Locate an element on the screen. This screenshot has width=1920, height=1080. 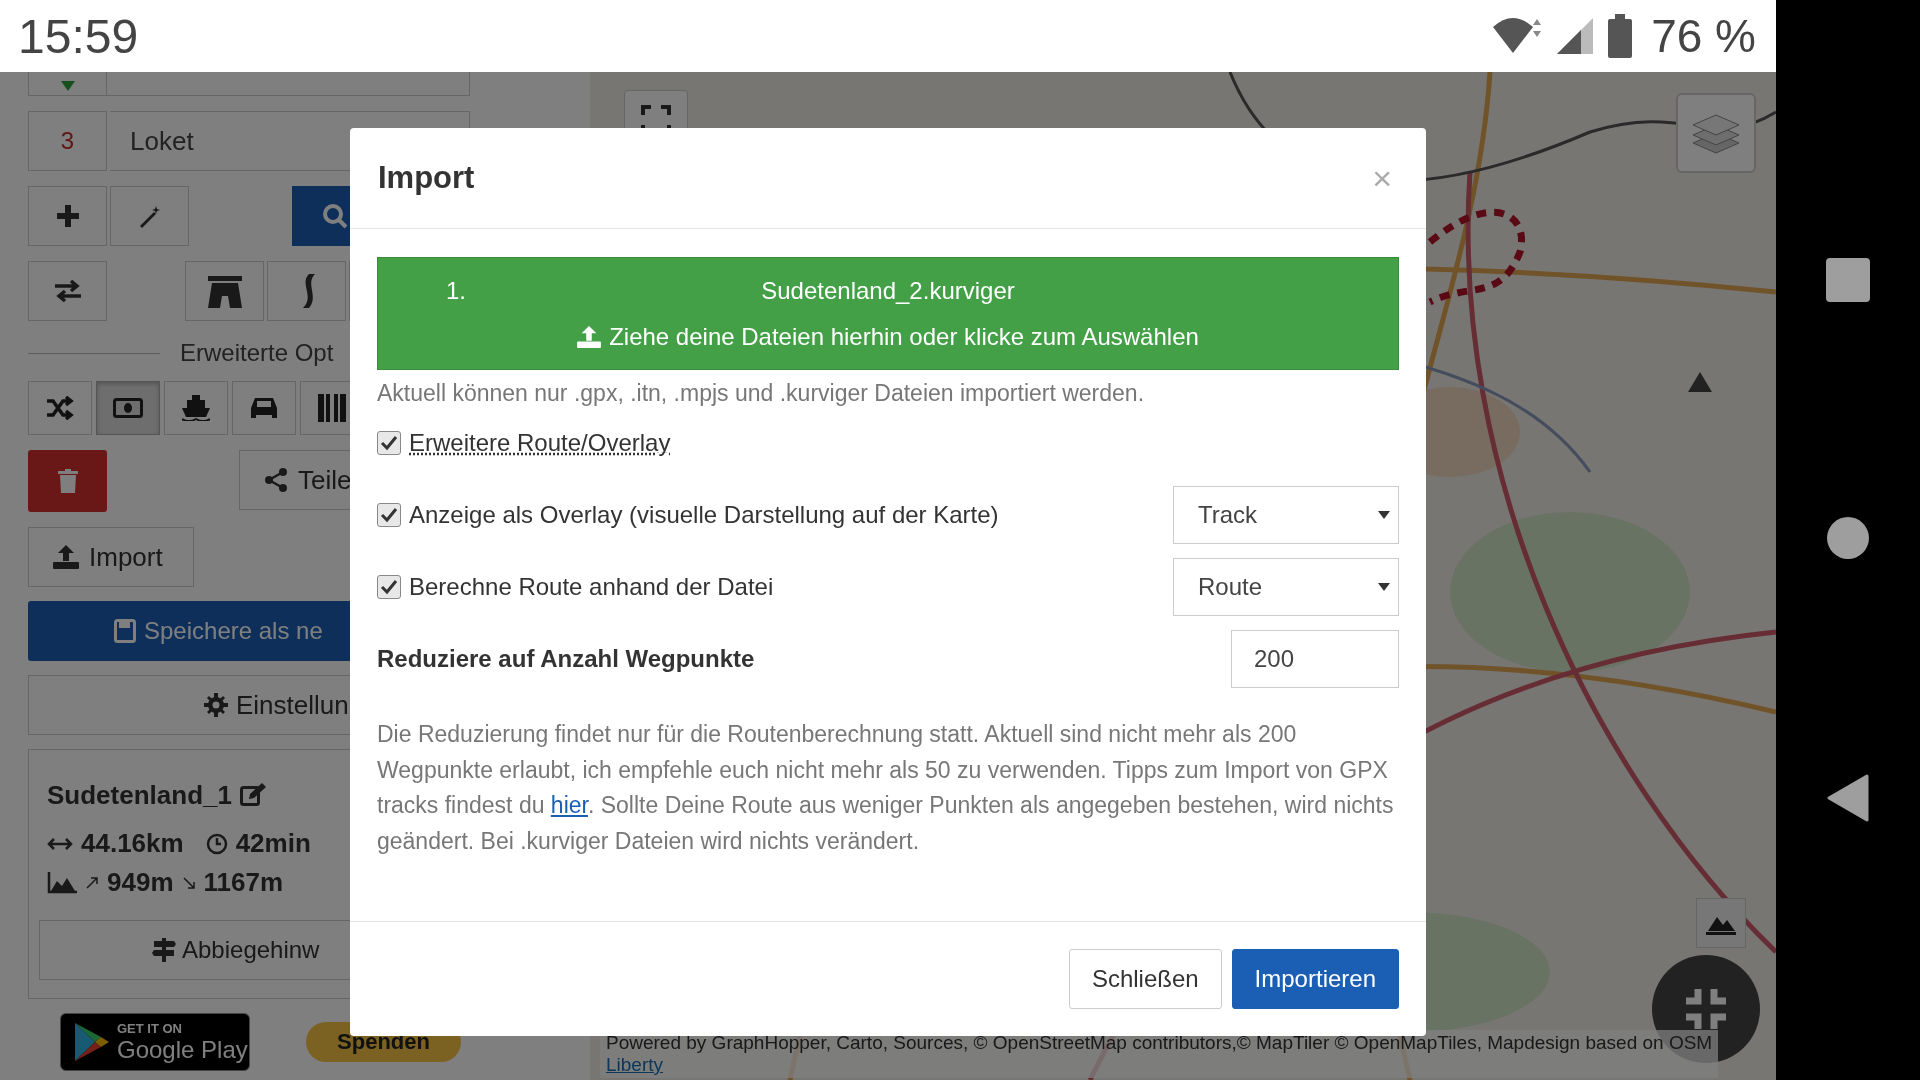
map-attribution: Powered by GraphHopper, Carto, Sources, © OpenStreetMap contributors,© MapTiler © OpenMapTiles, Mapdesign based on OSM Liberty is located at coordinates (1159, 1054).